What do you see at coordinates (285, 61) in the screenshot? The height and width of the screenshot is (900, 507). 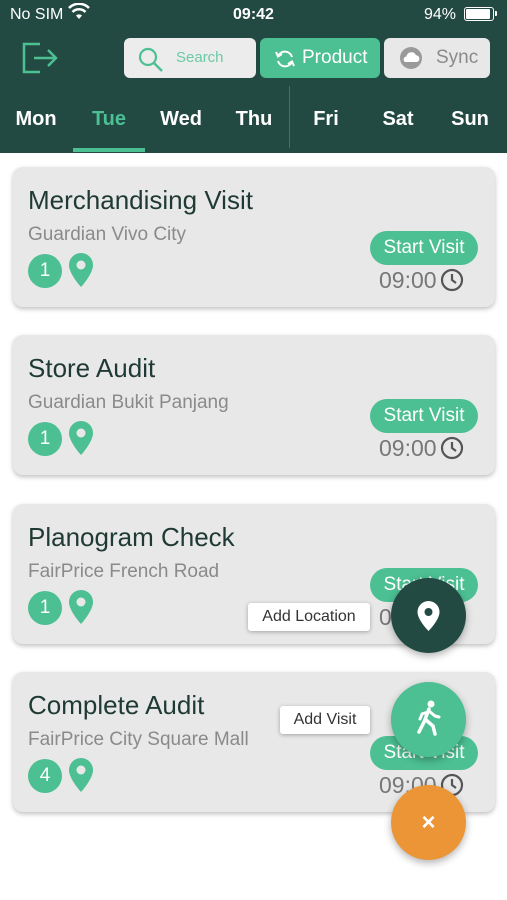 I see `refresh-icon` at bounding box center [285, 61].